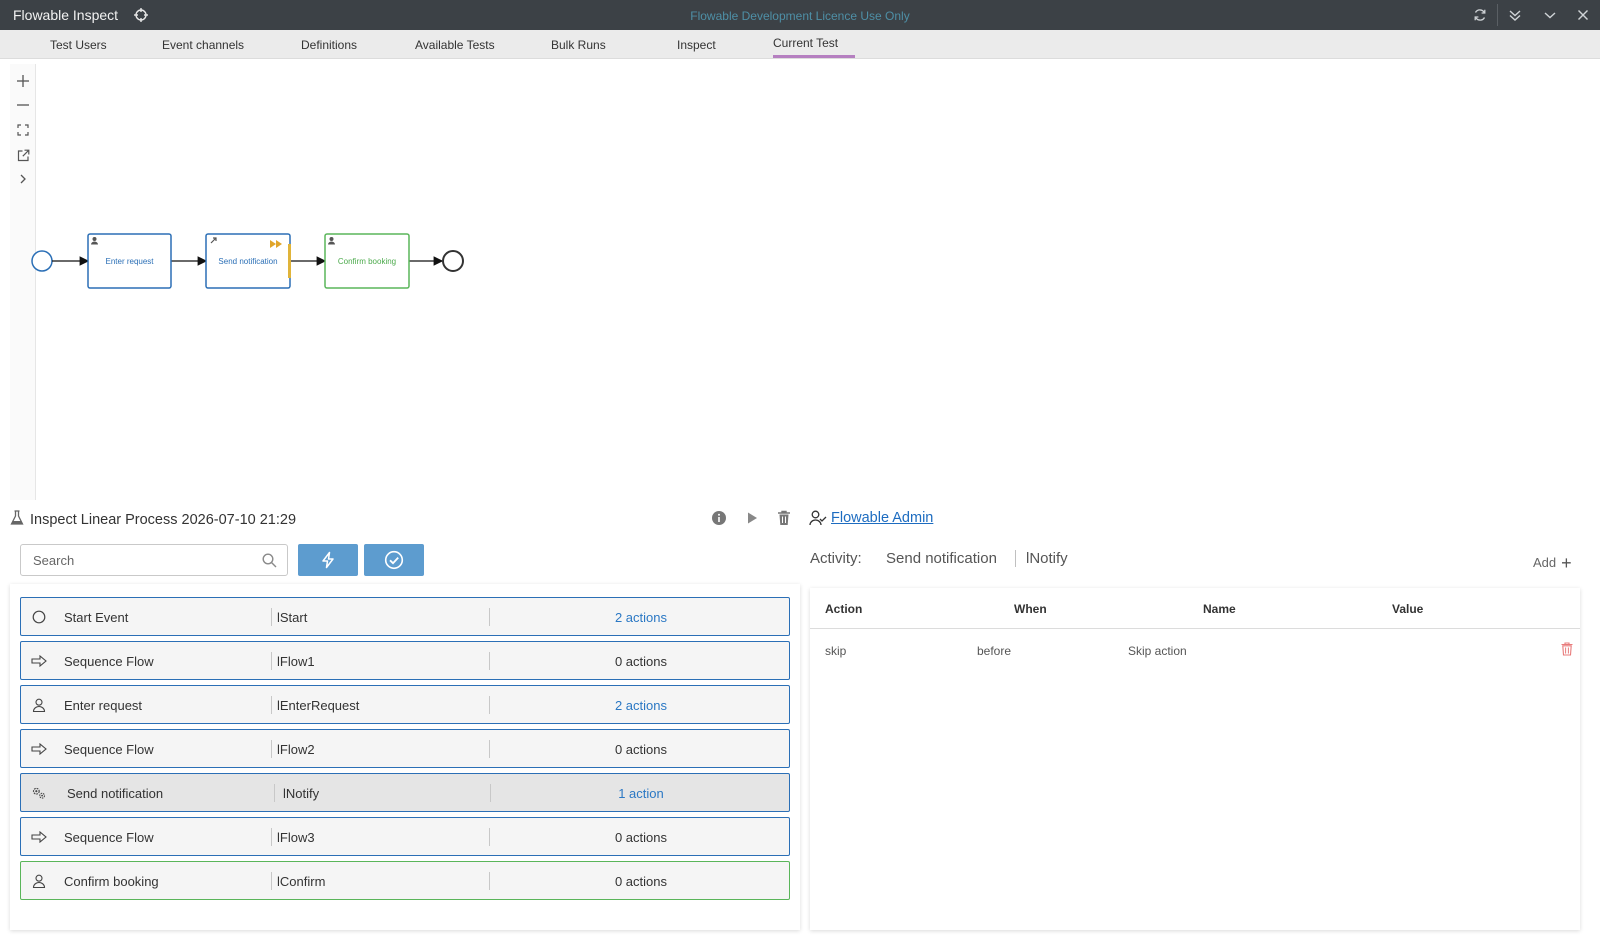  Describe the element at coordinates (696, 45) in the screenshot. I see `tab-inspect: Inspect` at that location.